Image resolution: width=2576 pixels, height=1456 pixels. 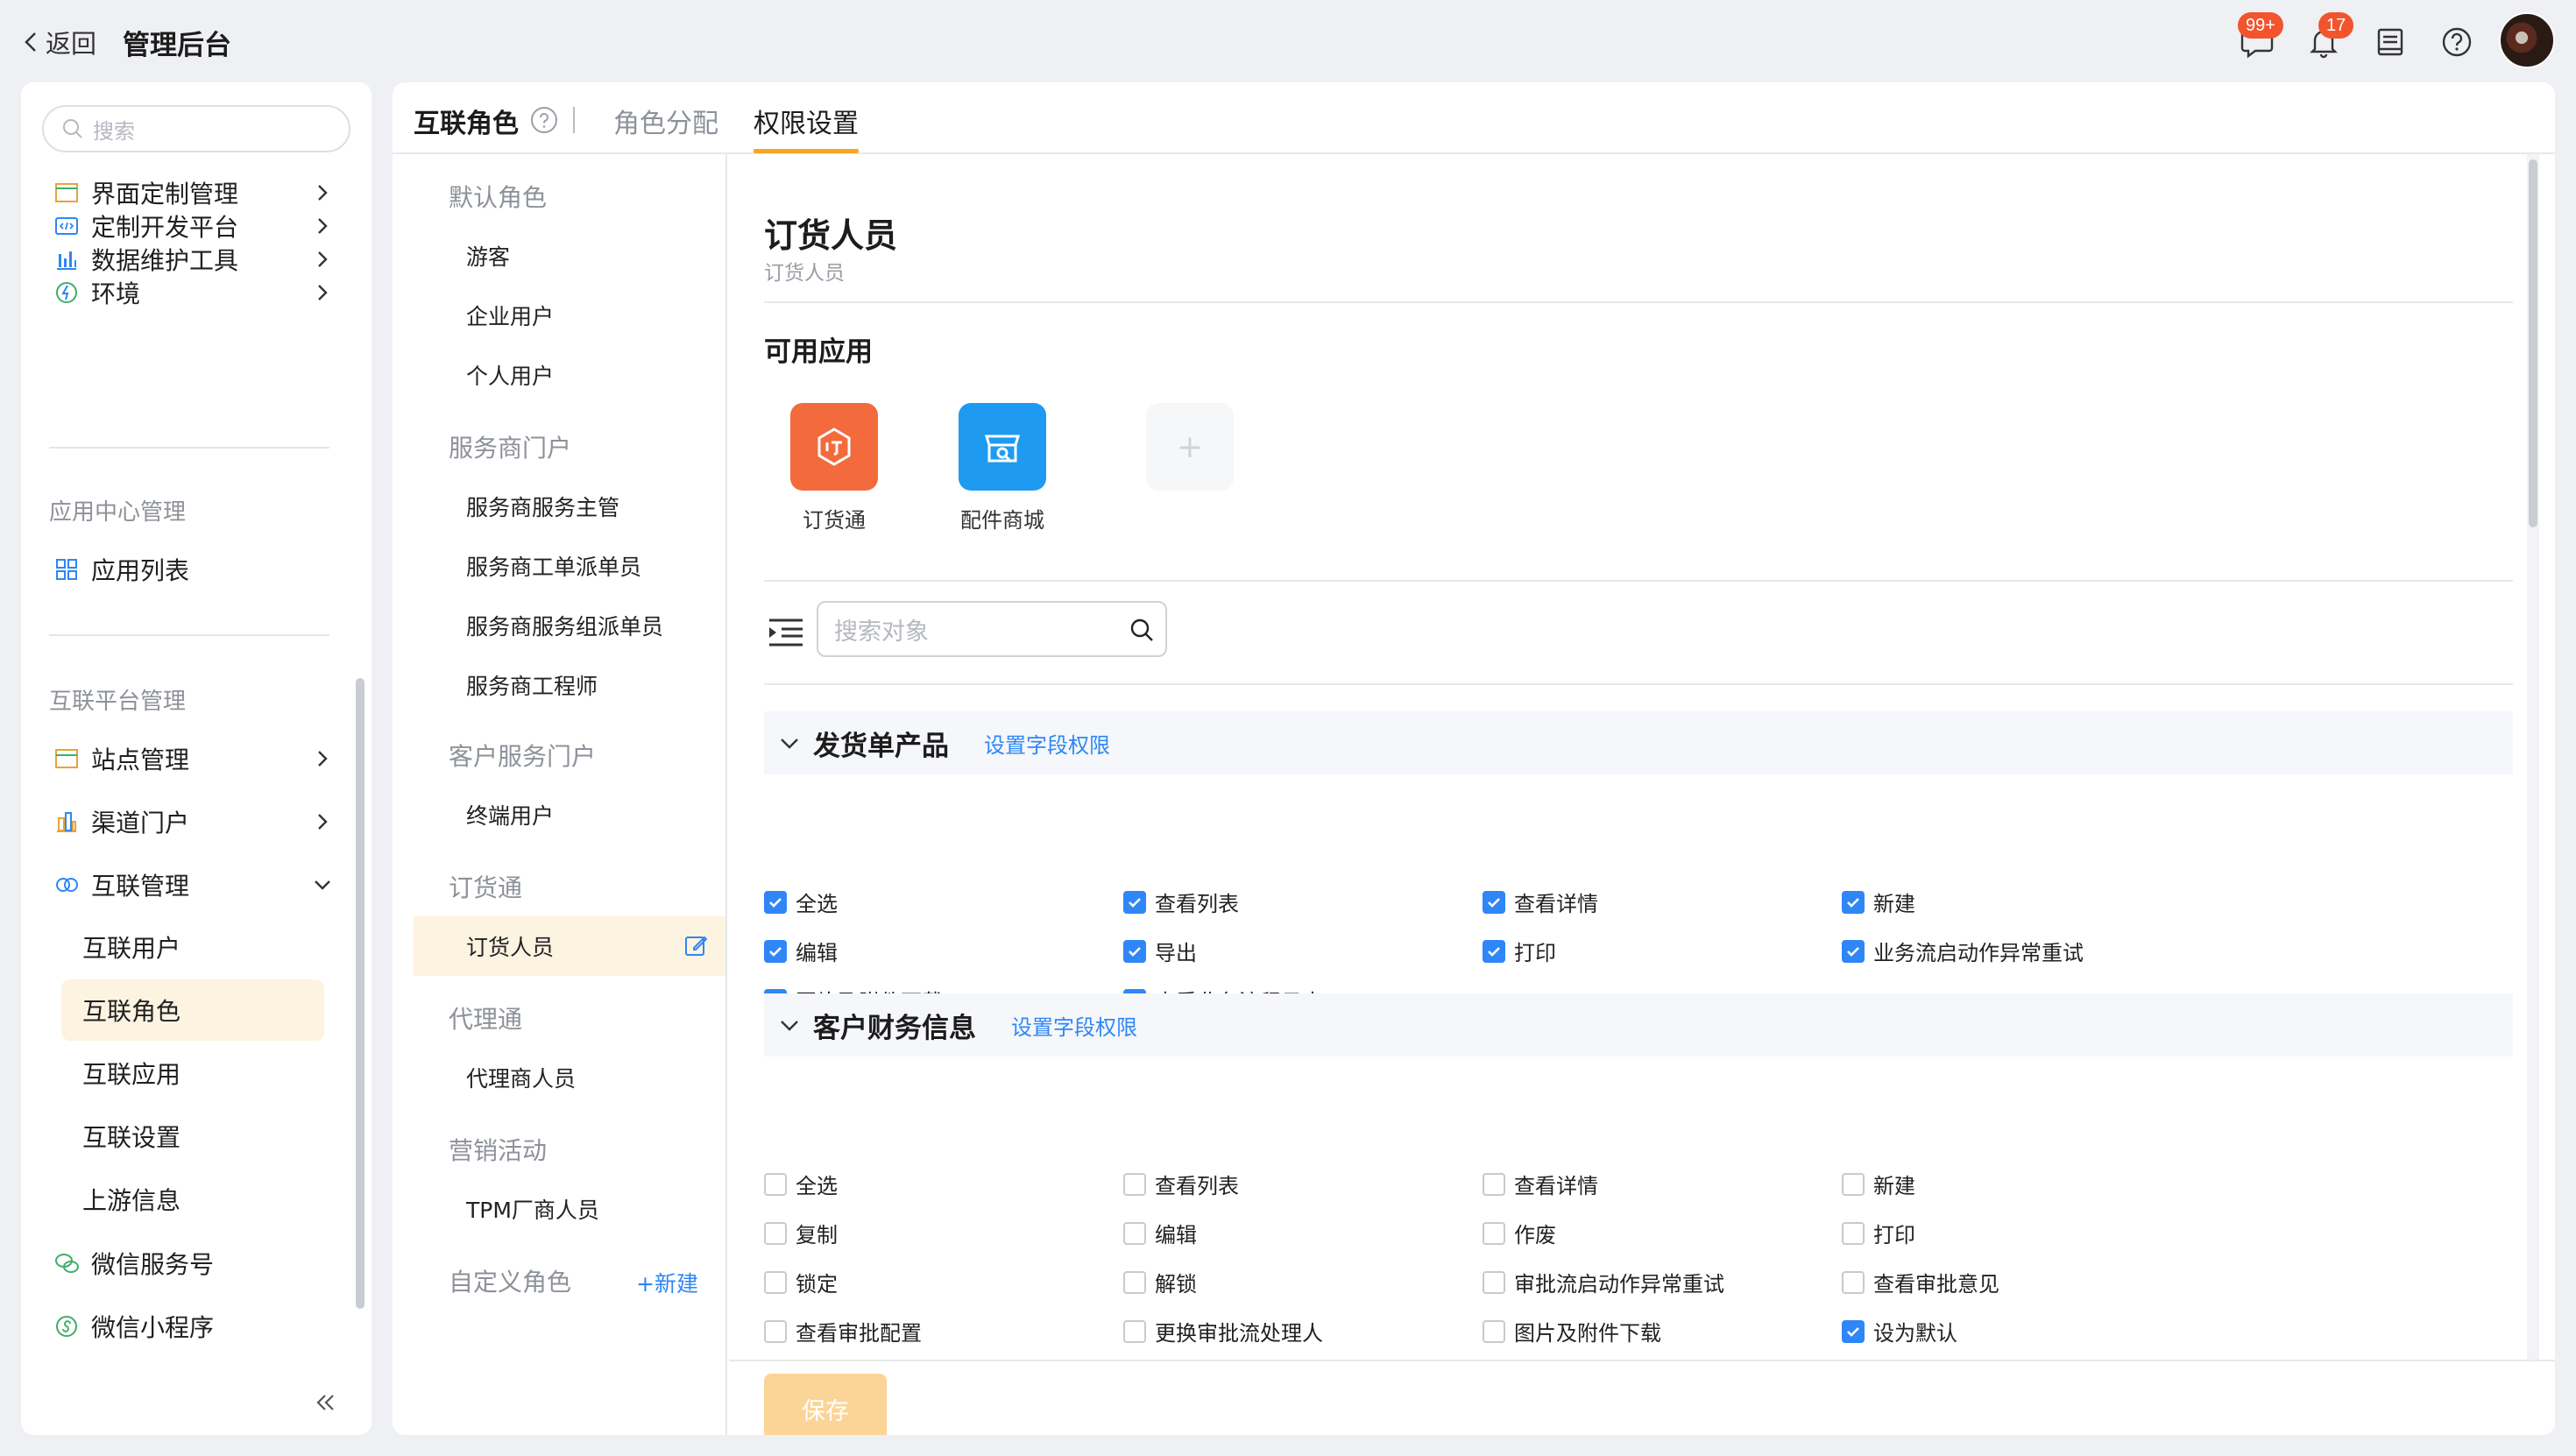 I want to click on notifications-button: 17, so click(x=2329, y=36).